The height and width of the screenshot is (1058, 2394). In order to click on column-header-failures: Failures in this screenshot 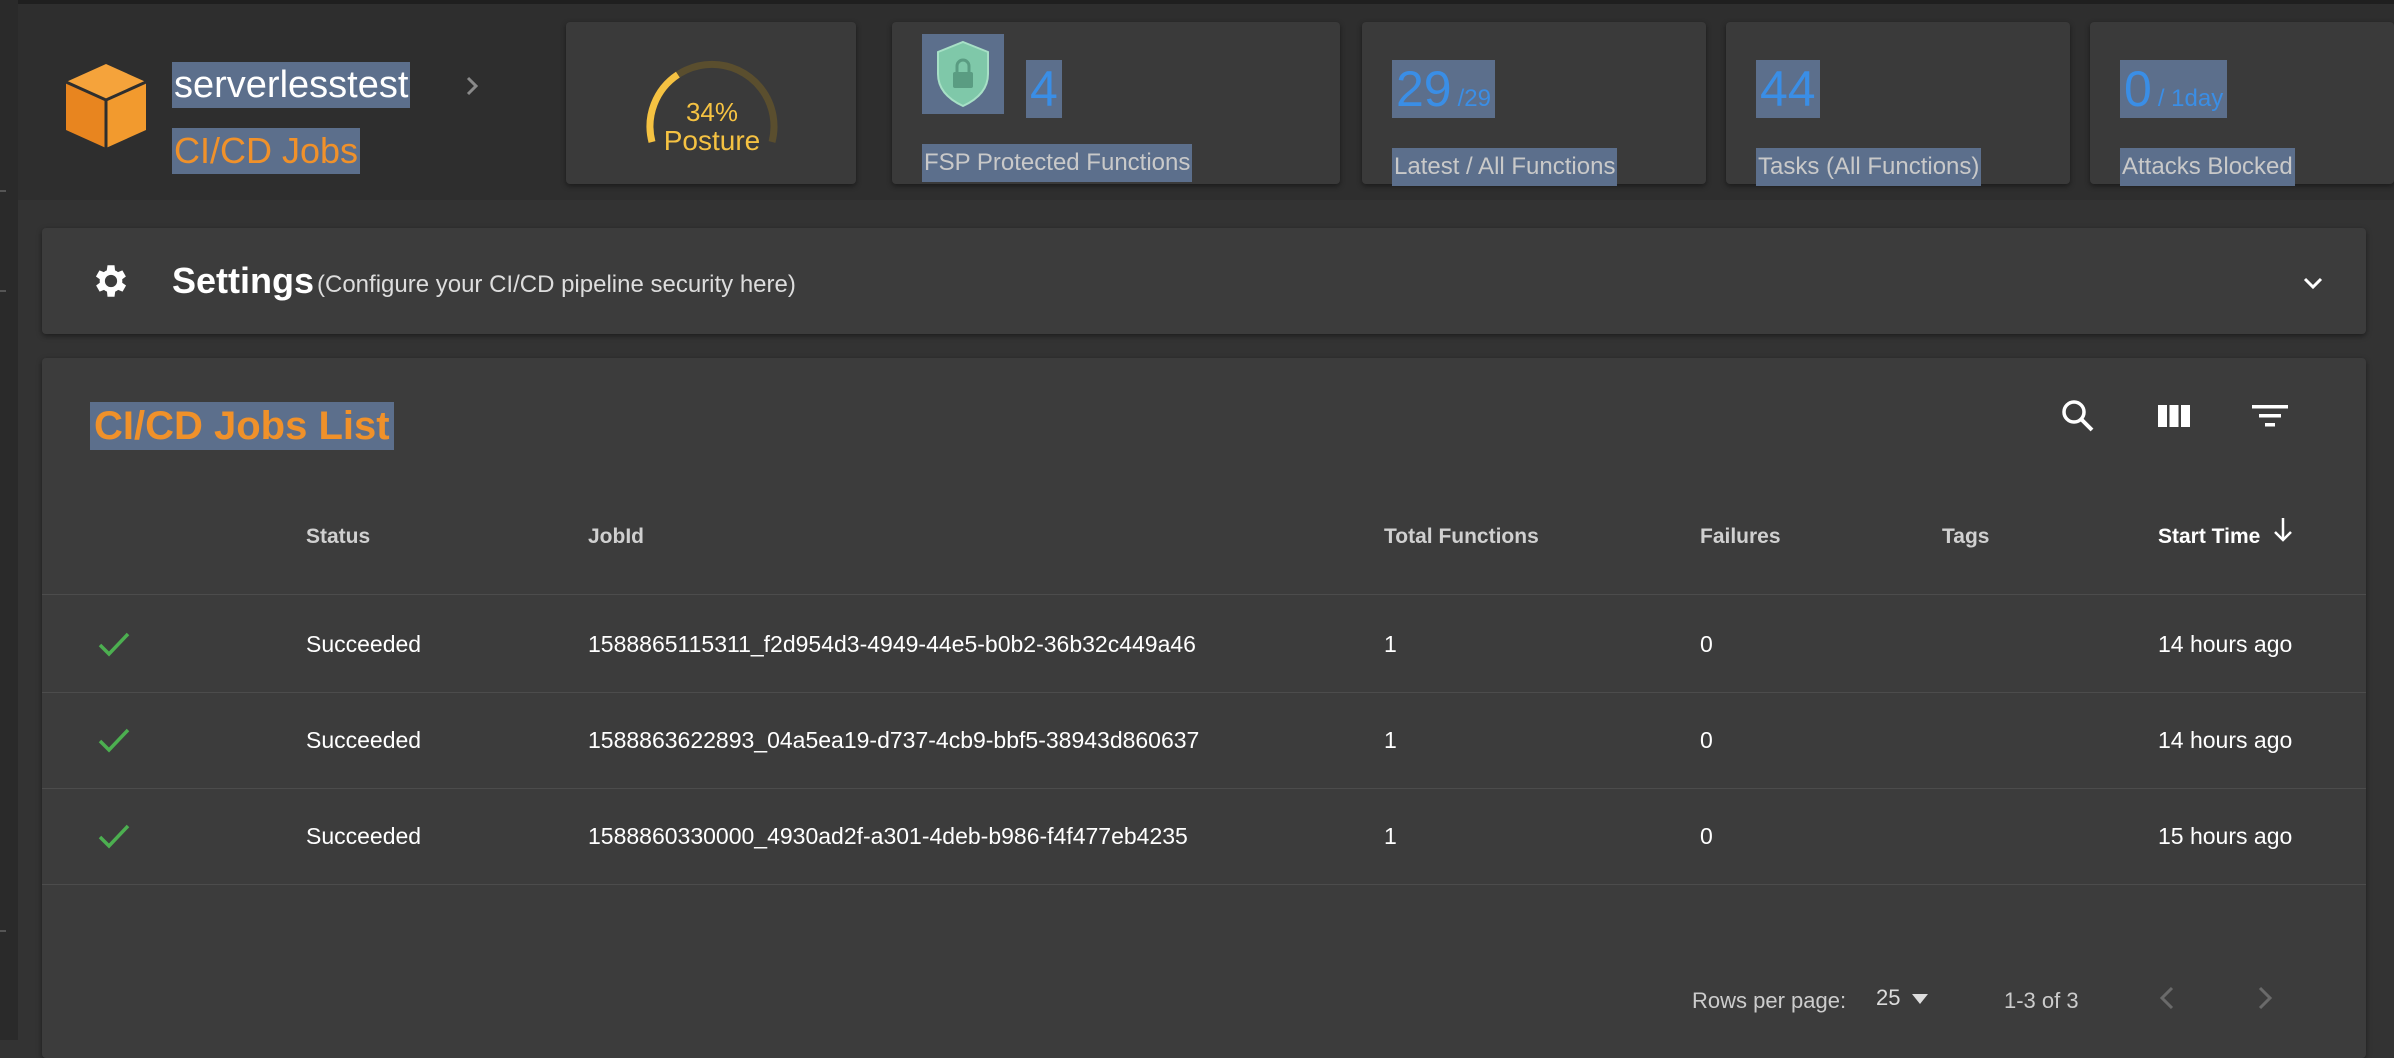, I will do `click(1740, 537)`.